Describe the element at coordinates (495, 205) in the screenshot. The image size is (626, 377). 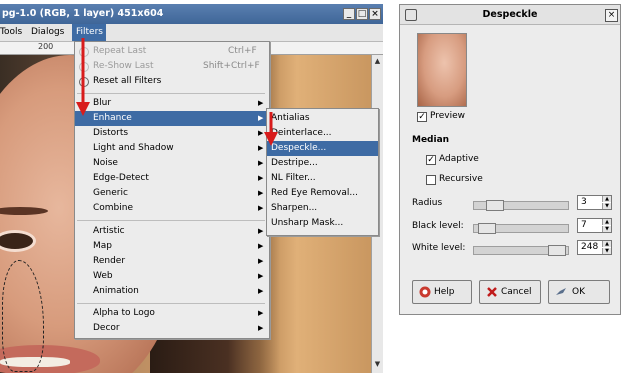
I see `radius-slider-handle` at that location.